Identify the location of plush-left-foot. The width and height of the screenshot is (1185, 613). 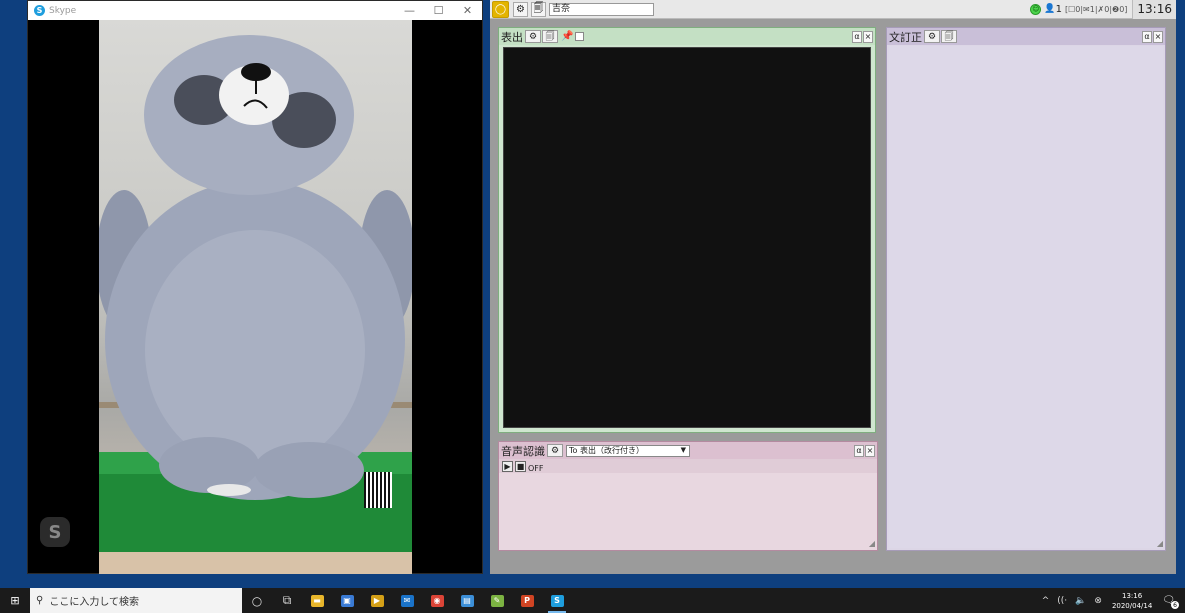
(209, 465).